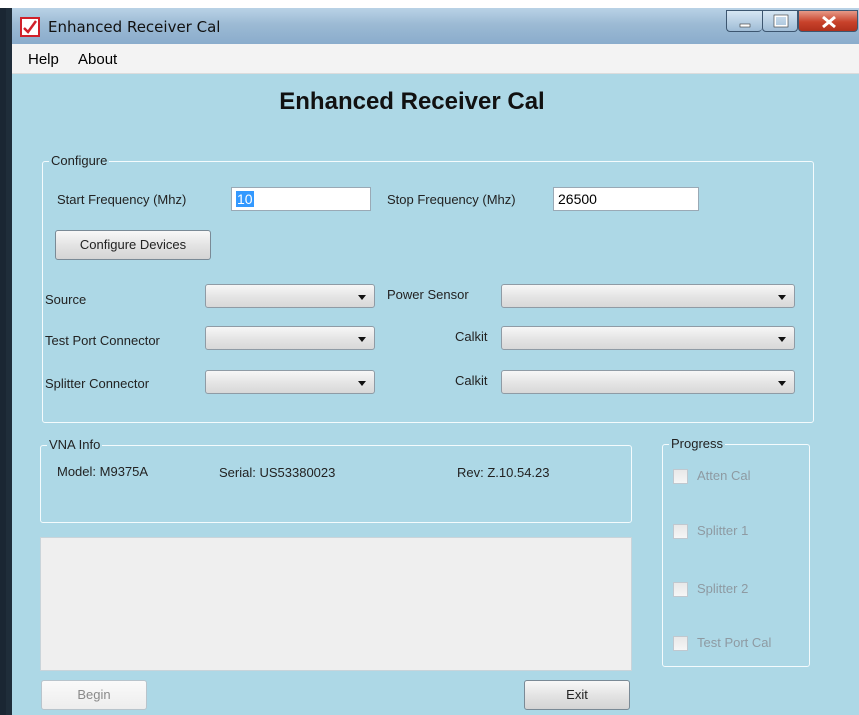 This screenshot has height=715, width=859. Describe the element at coordinates (648, 296) in the screenshot. I see `power-sensor-dropdown` at that location.